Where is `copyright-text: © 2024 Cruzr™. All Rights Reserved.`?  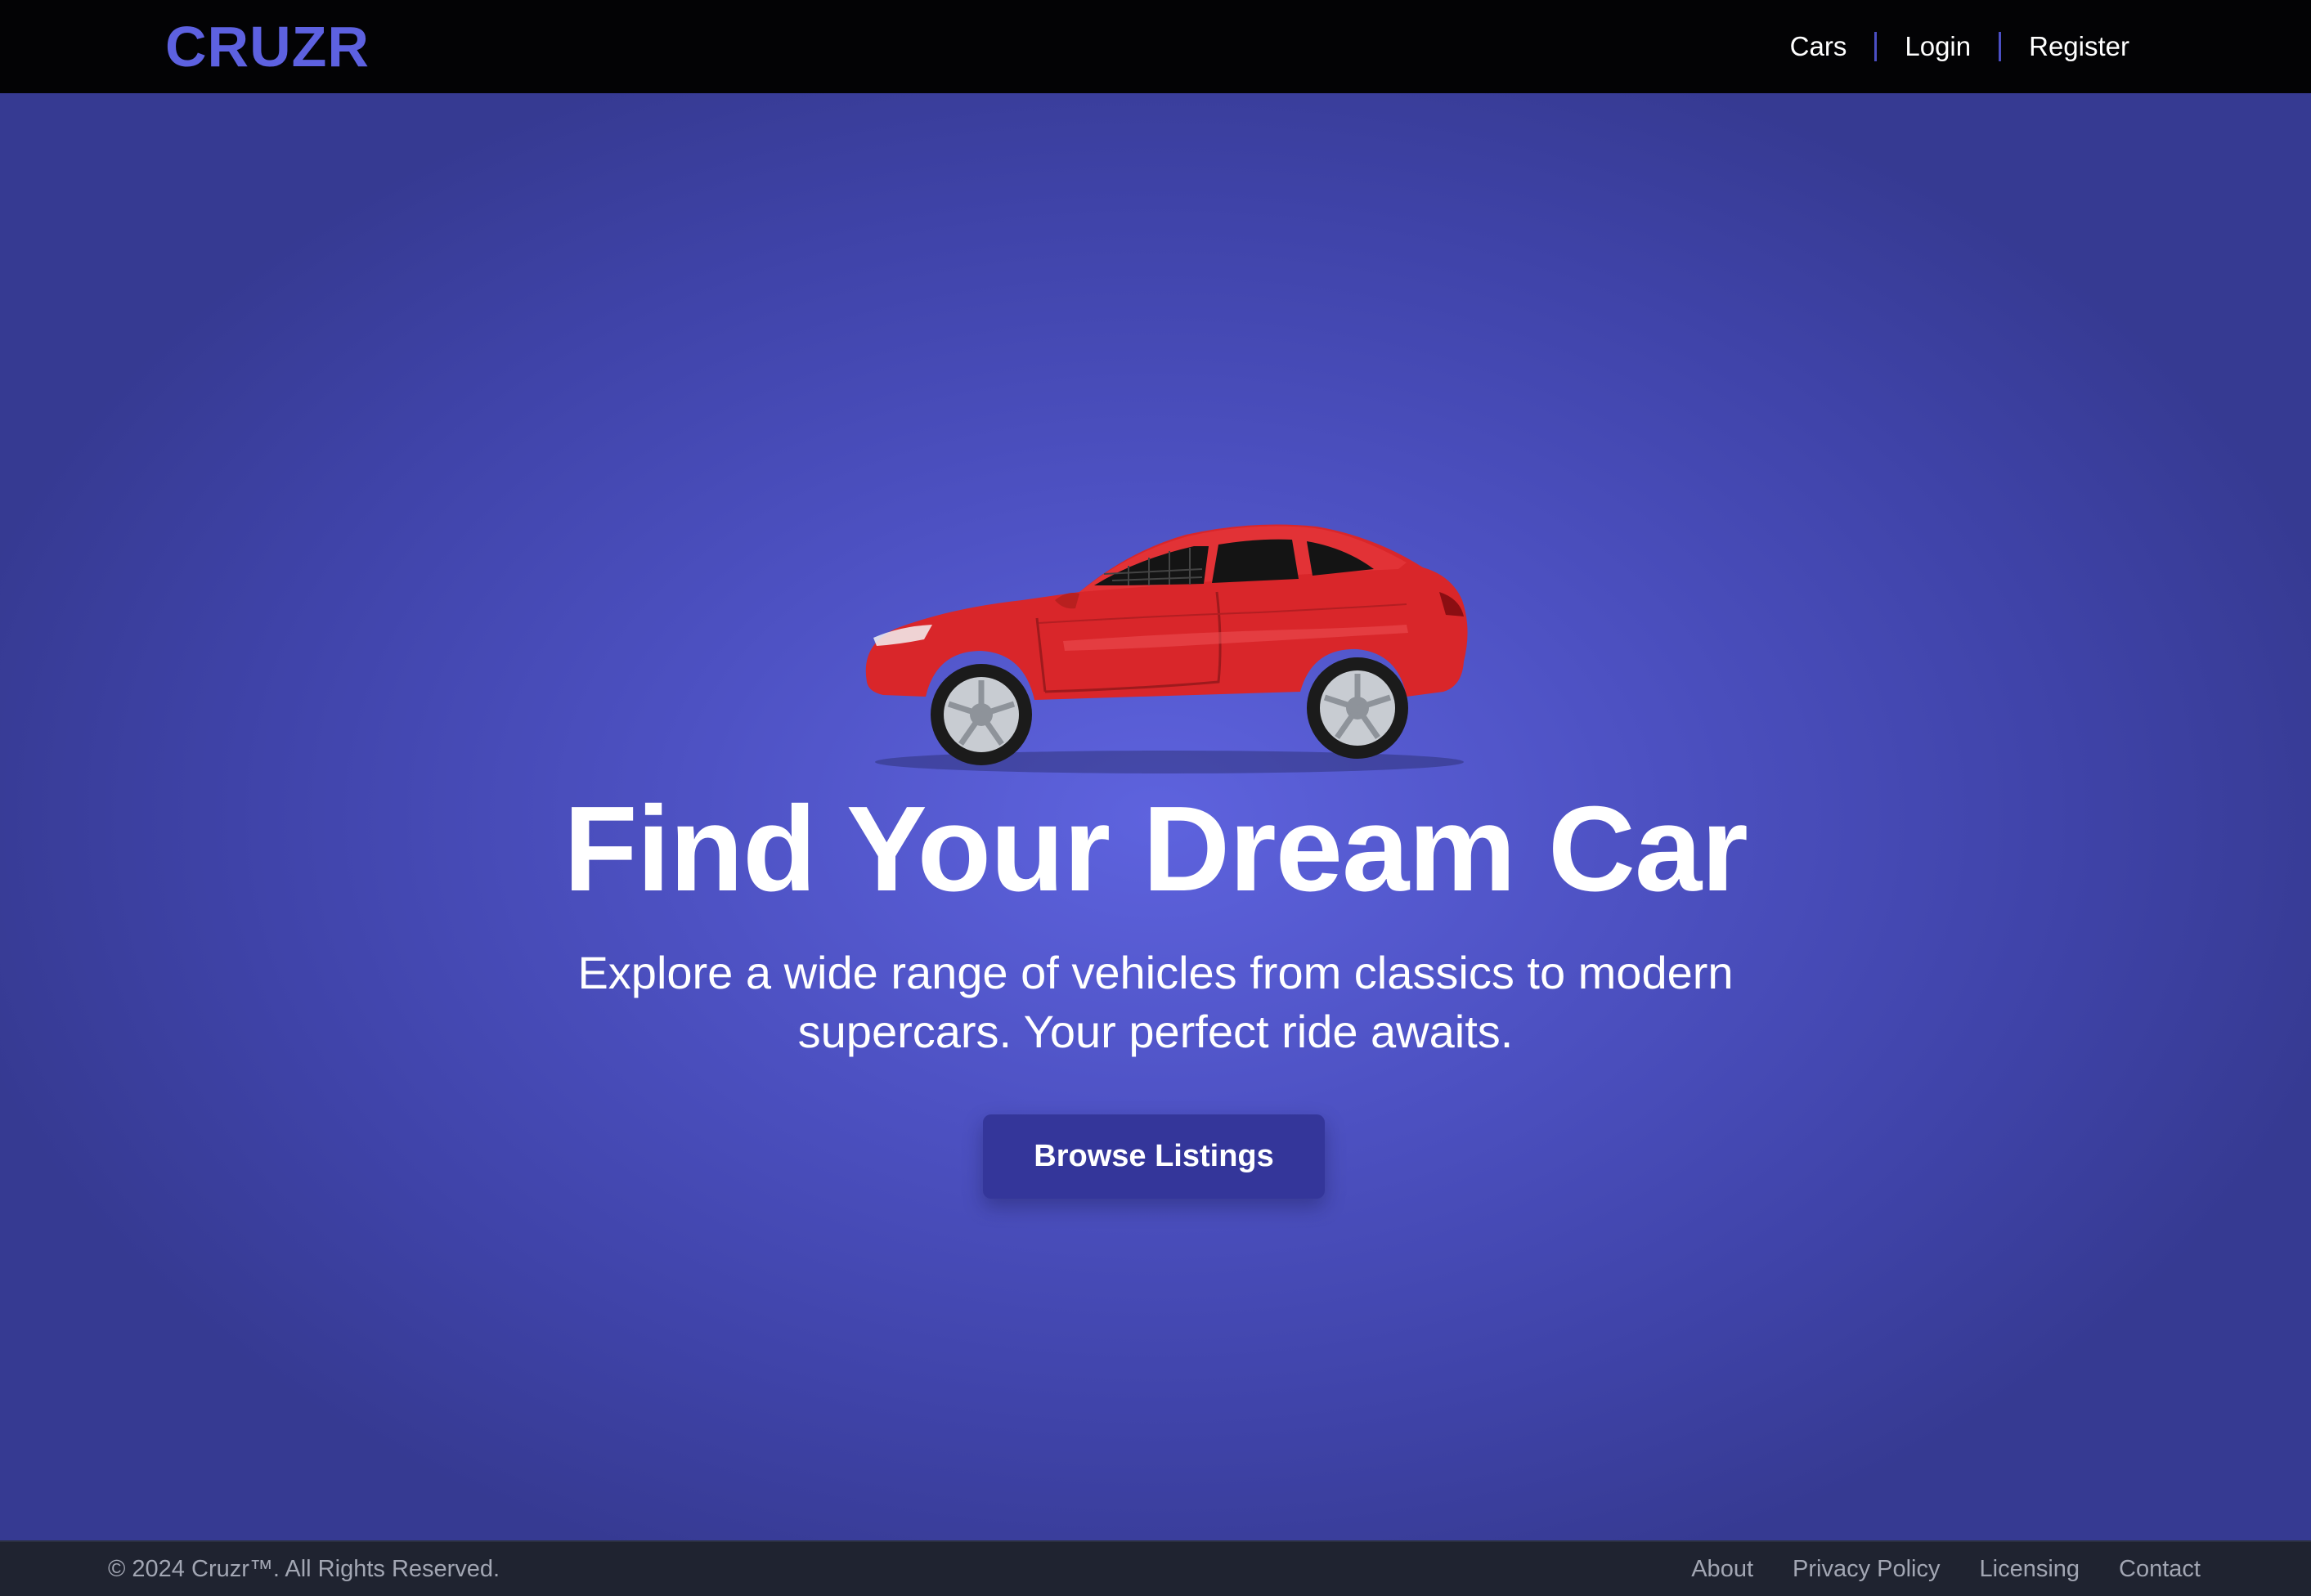
copyright-text: © 2024 Cruzr™. All Rights Reserved. is located at coordinates (304, 1568).